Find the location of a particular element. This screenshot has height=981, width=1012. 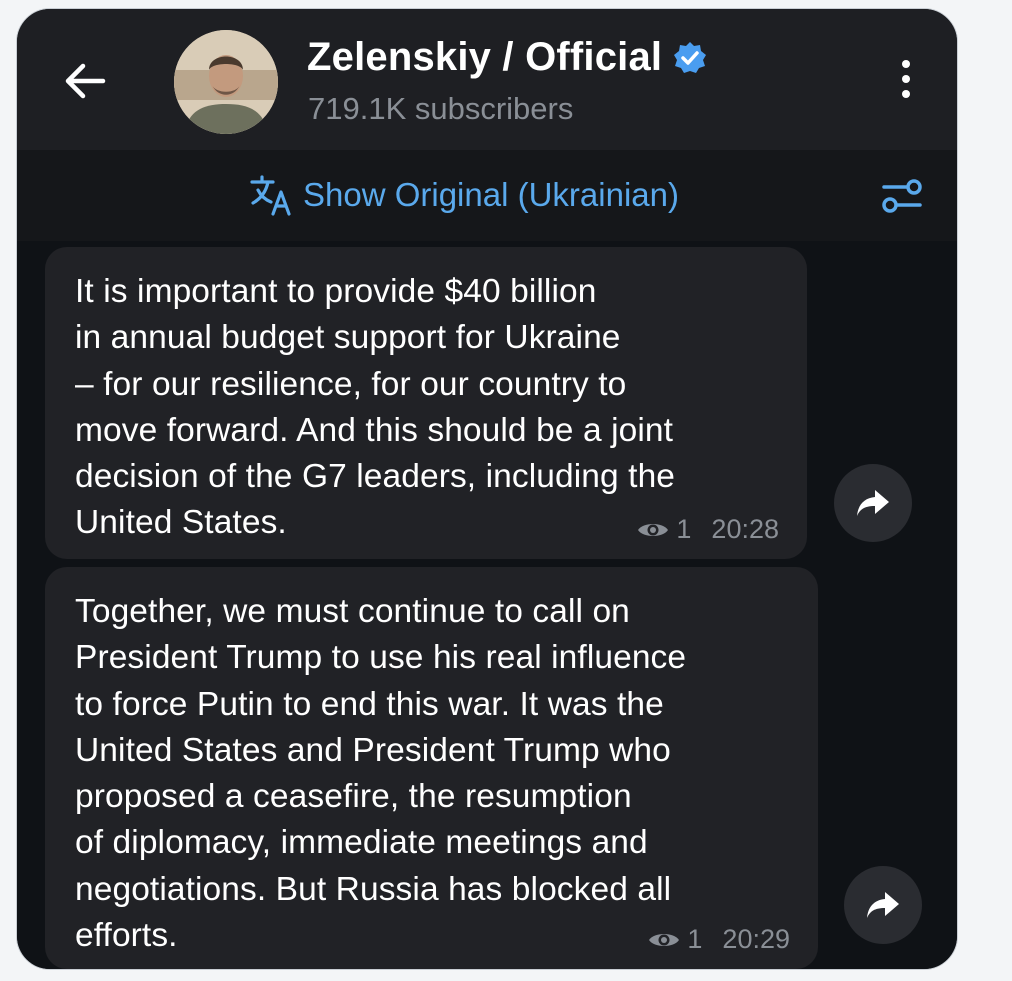

more-options-button is located at coordinates (906, 79).